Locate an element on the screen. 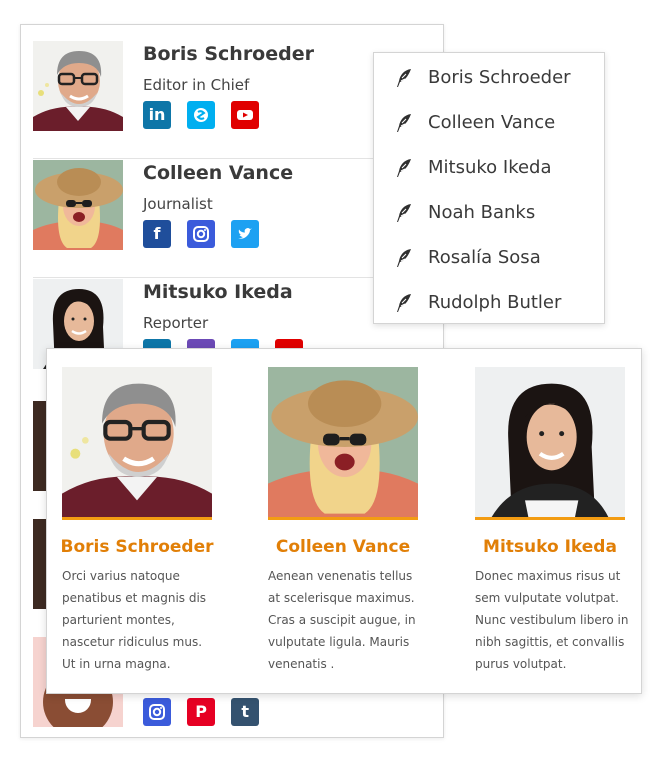 The image size is (668, 762). youtube-icon is located at coordinates (245, 115).